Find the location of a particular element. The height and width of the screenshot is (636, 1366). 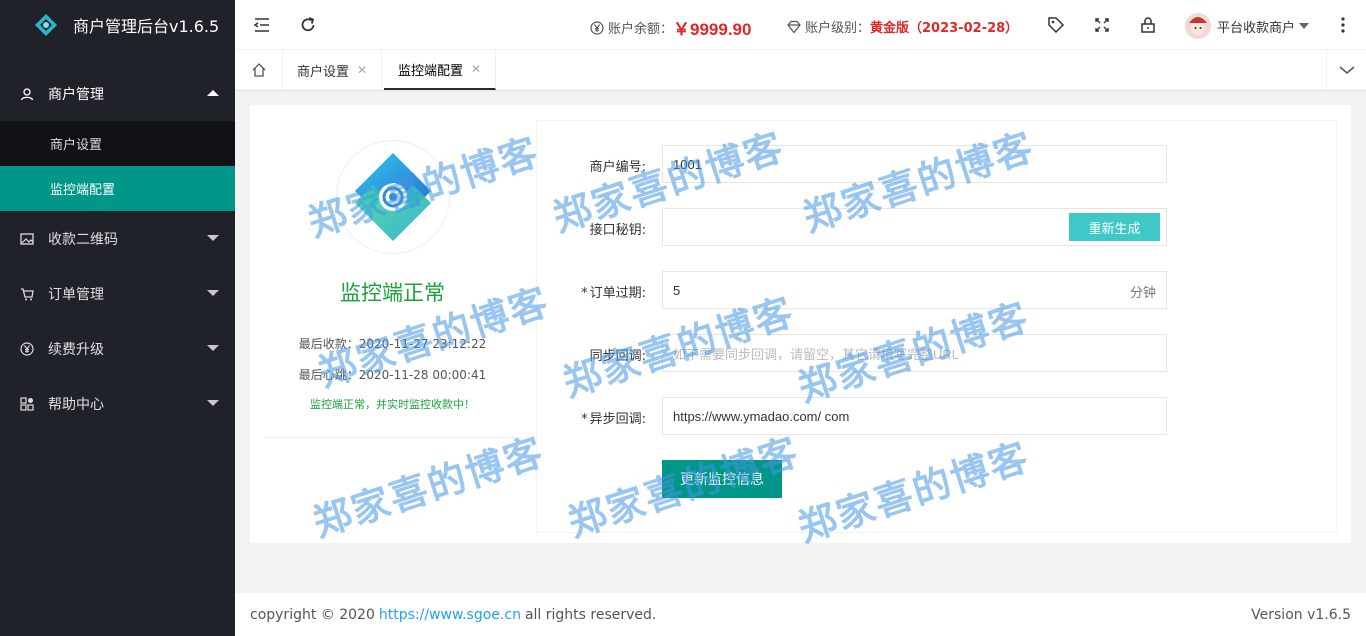

tab-home is located at coordinates (259, 70).